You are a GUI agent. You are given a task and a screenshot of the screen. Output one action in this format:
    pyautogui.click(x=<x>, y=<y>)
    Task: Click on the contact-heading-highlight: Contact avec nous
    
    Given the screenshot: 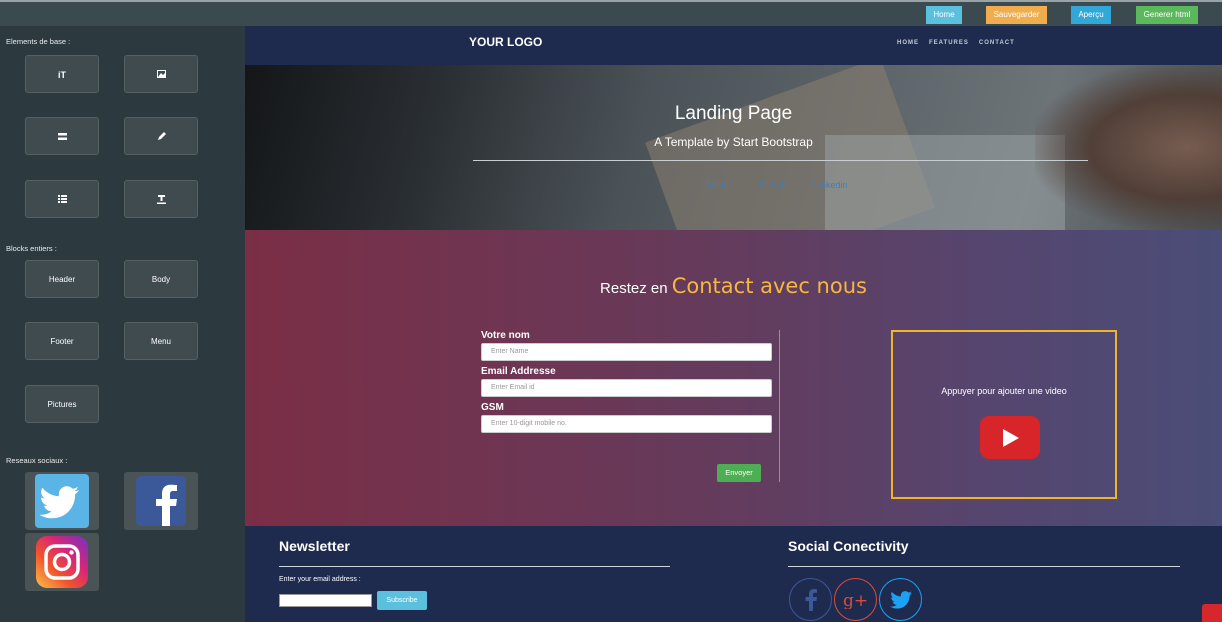 What is the action you would take?
    pyautogui.click(x=769, y=286)
    